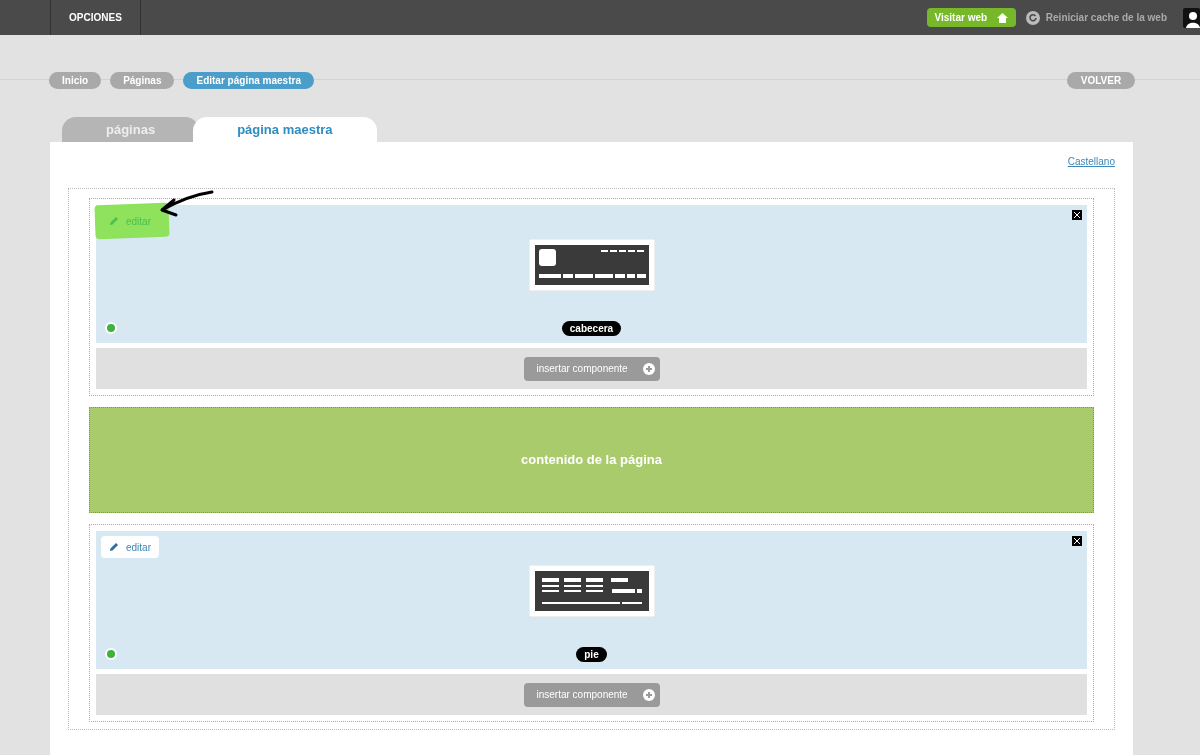  Describe the element at coordinates (1101, 80) in the screenshot. I see `back-button: VOLVER` at that location.